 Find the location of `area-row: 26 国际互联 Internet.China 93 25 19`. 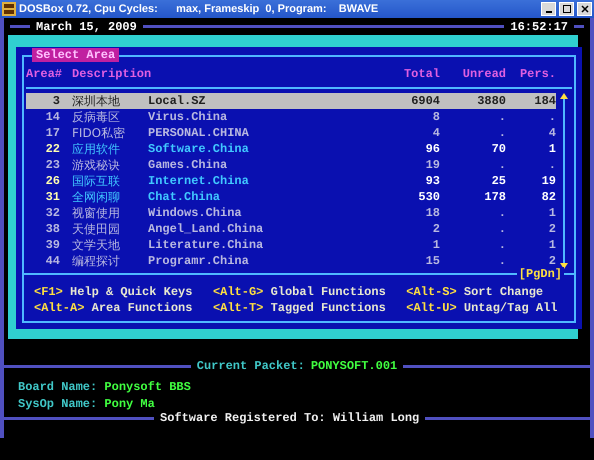

area-row: 26 国际互联 Internet.China 93 25 19 is located at coordinates (291, 181).